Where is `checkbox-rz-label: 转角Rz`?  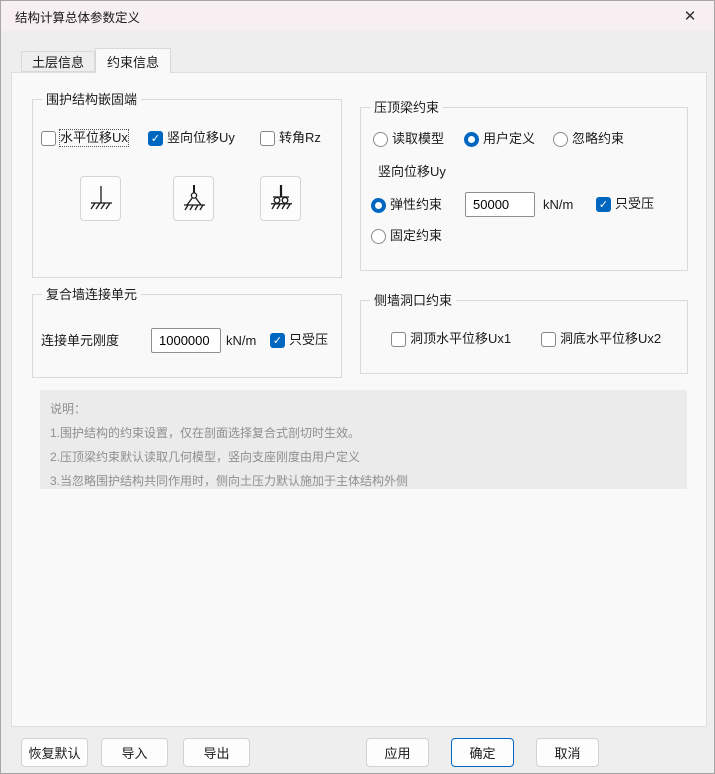 checkbox-rz-label: 转角Rz is located at coordinates (300, 137).